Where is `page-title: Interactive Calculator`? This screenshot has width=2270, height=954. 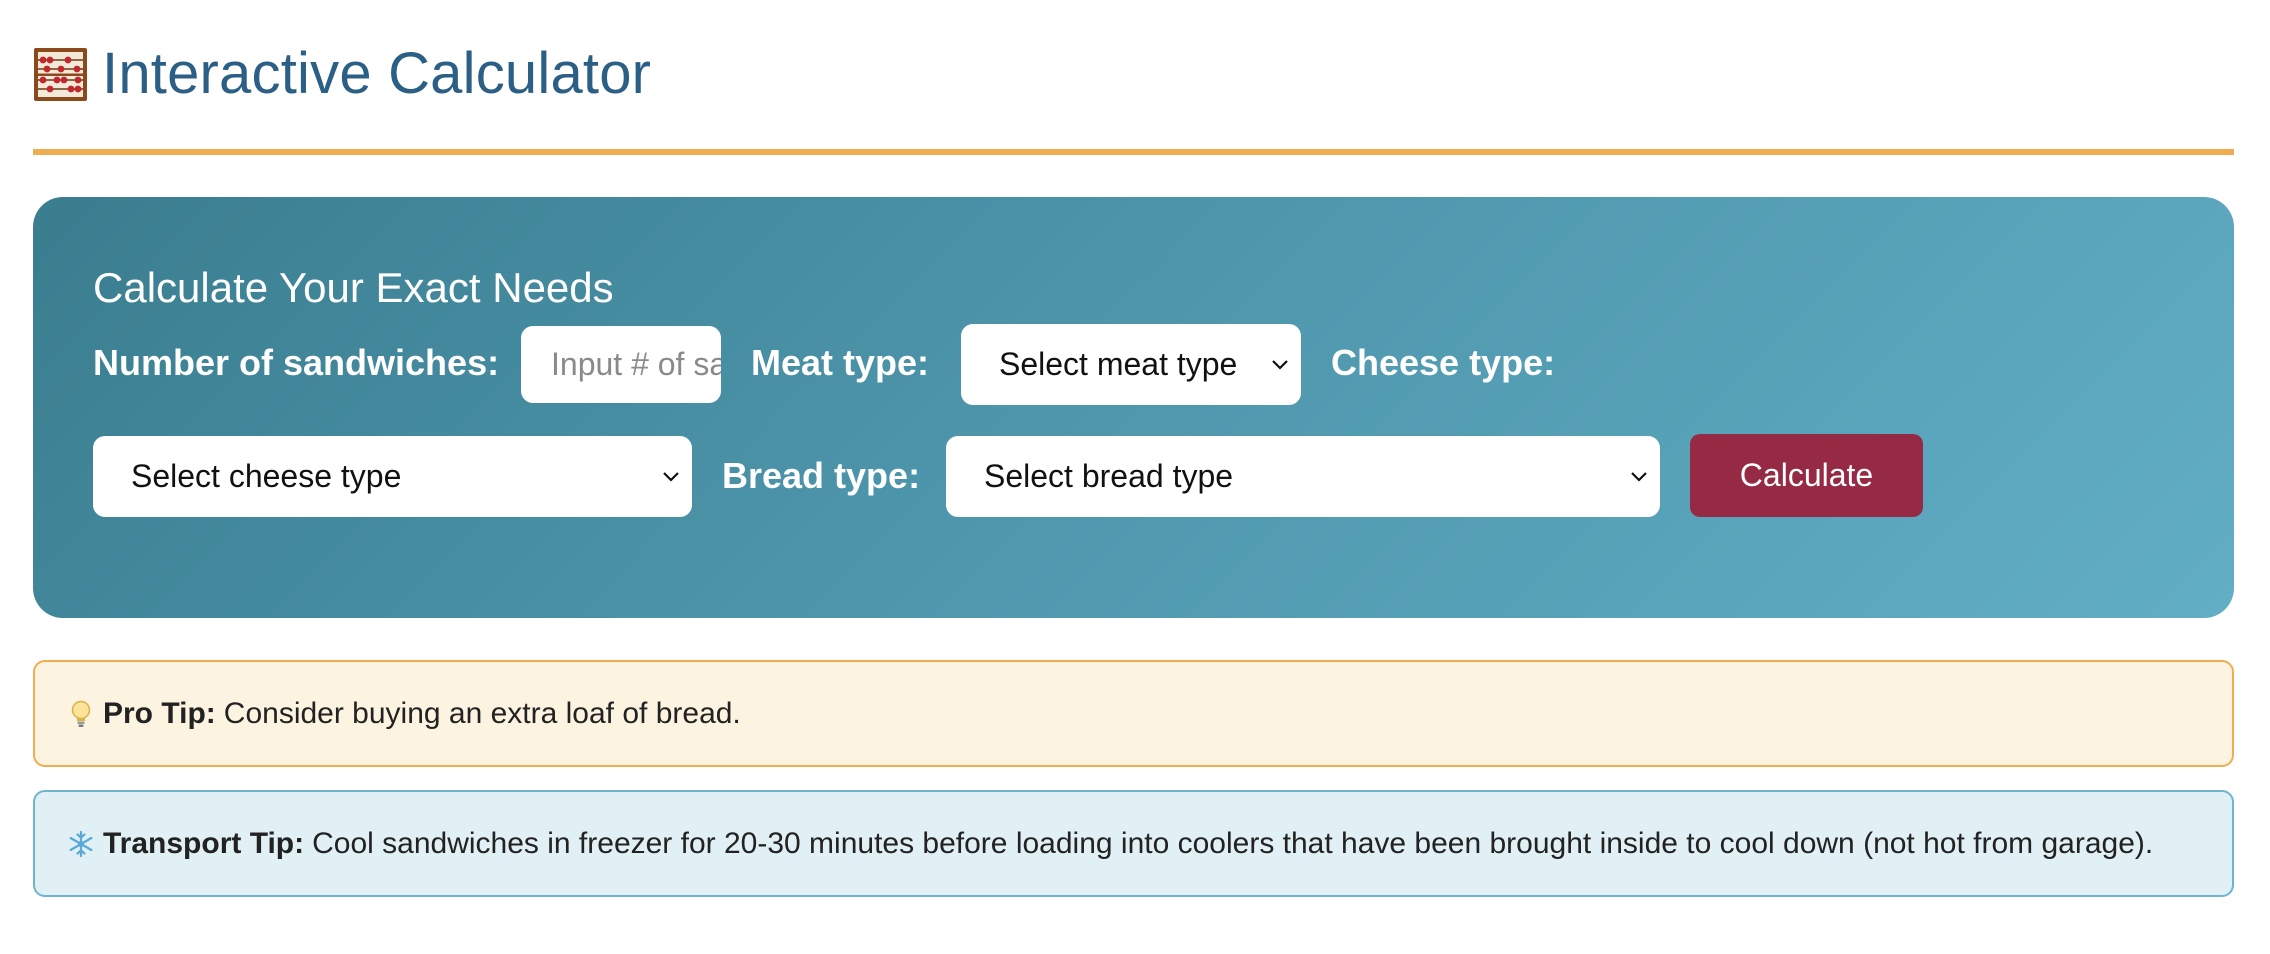
page-title: Interactive Calculator is located at coordinates (377, 73).